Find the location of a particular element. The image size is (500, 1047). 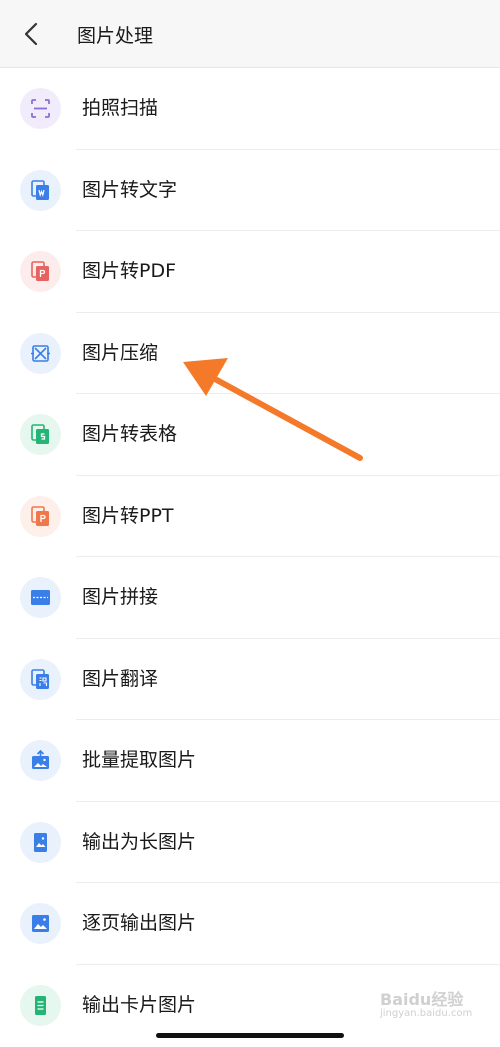

page-title: 图片处理 is located at coordinates (115, 36).